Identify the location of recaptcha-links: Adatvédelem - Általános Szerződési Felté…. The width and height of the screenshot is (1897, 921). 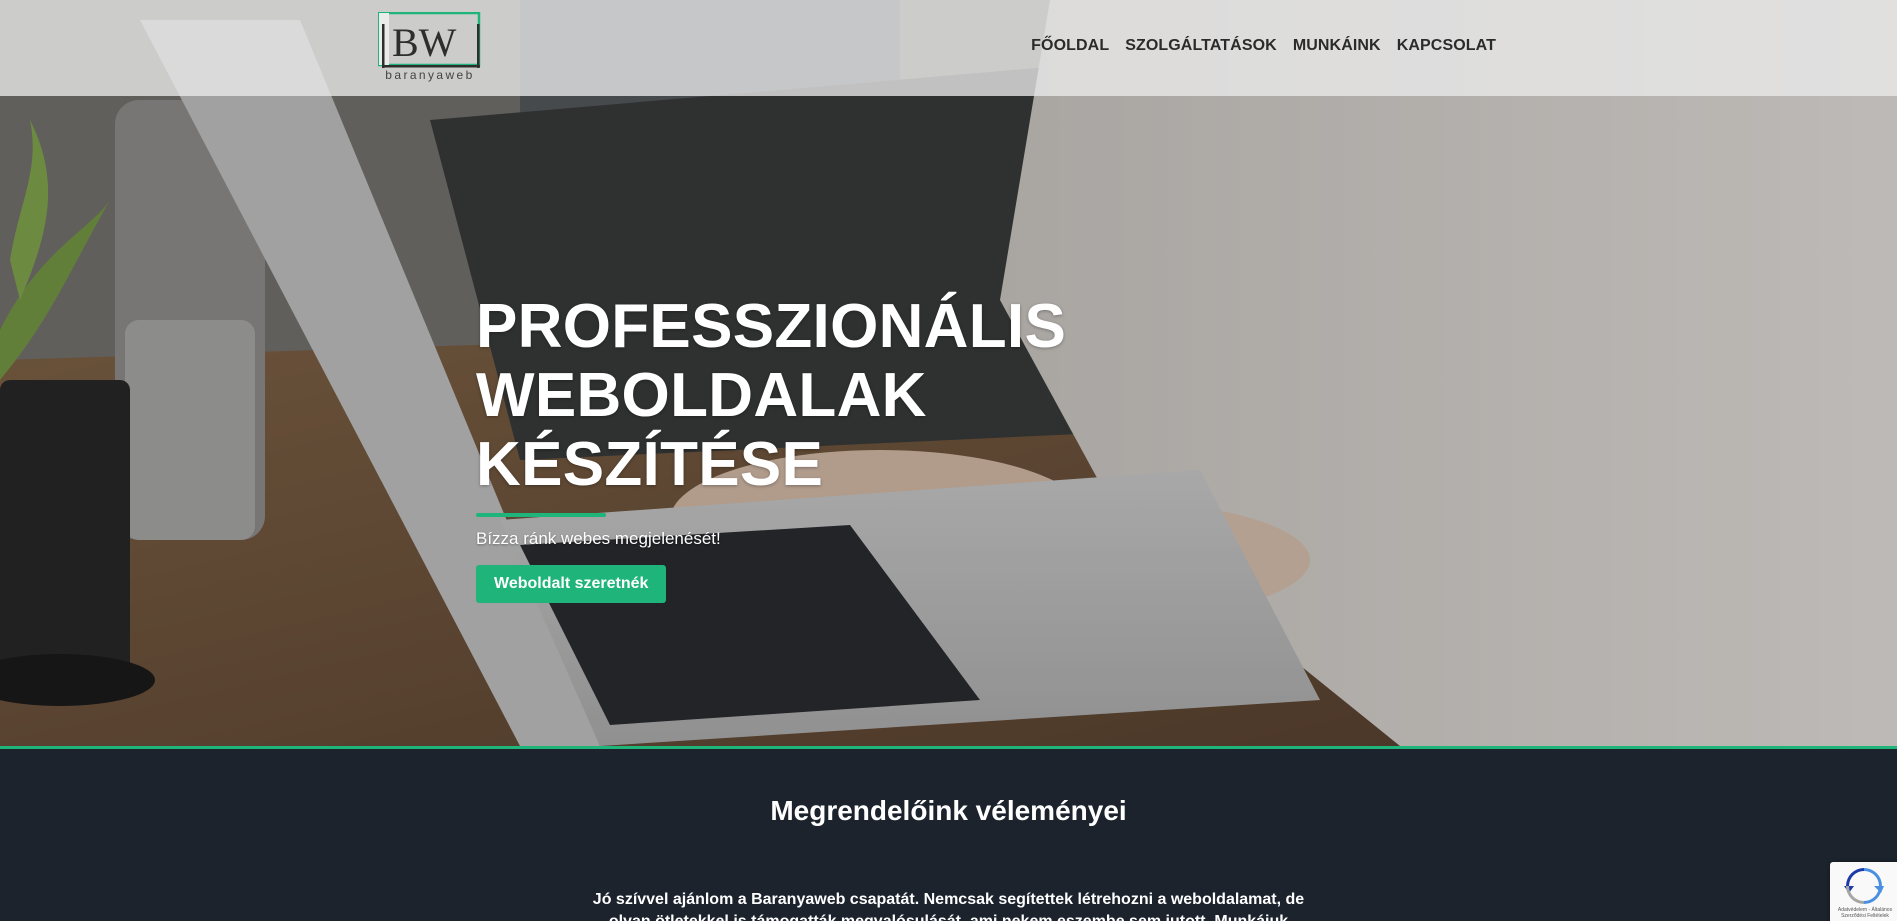
(1865, 913).